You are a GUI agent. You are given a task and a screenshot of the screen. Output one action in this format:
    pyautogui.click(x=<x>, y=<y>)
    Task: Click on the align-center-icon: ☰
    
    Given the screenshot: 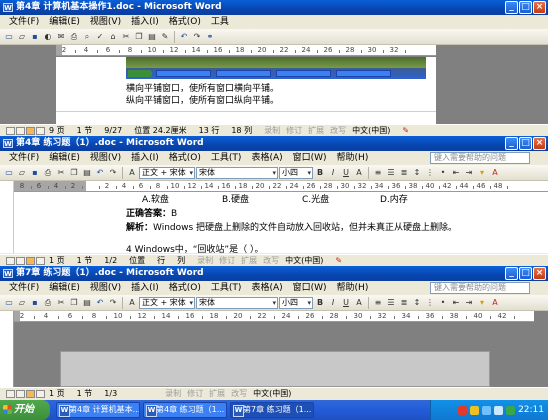 What is the action you would take?
    pyautogui.click(x=391, y=173)
    